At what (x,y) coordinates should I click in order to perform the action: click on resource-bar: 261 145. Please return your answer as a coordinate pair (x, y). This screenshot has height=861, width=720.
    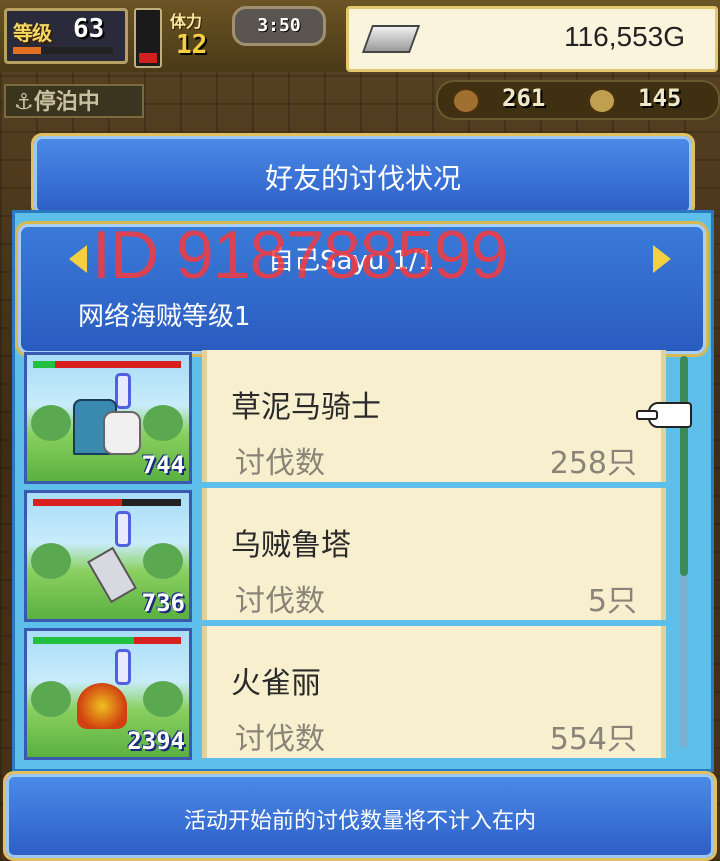
    Looking at the image, I should click on (578, 100).